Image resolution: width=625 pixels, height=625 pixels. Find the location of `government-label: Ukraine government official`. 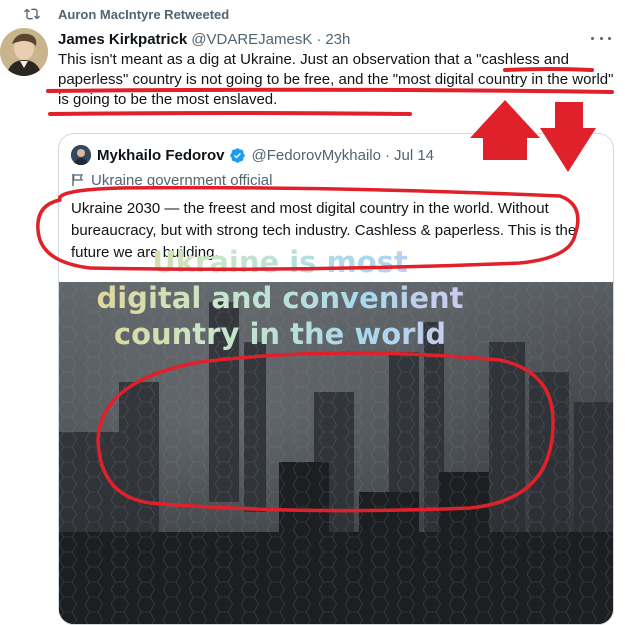

government-label: Ukraine government official is located at coordinates (171, 180).